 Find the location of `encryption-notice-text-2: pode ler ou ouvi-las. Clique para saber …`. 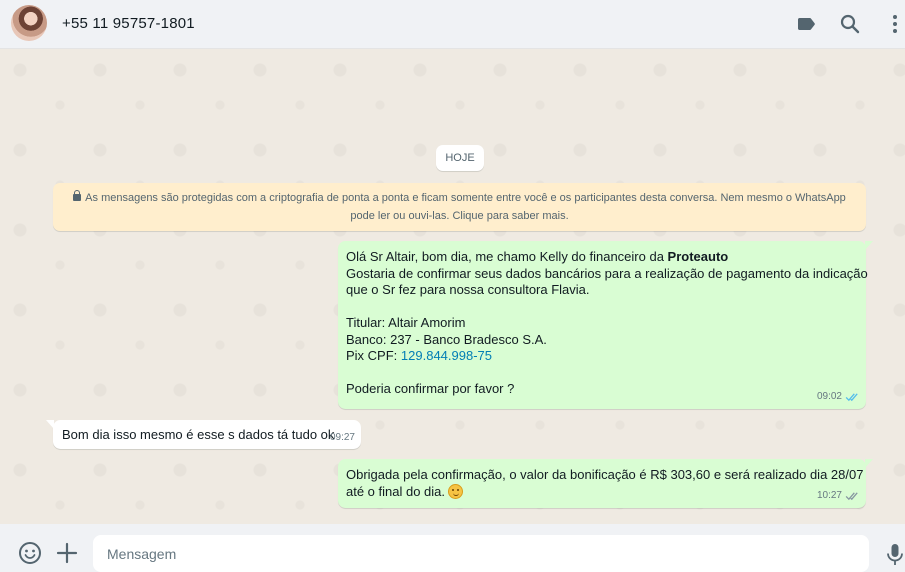

encryption-notice-text-2: pode ler ou ouvi-las. Clique para saber … is located at coordinates (459, 216).